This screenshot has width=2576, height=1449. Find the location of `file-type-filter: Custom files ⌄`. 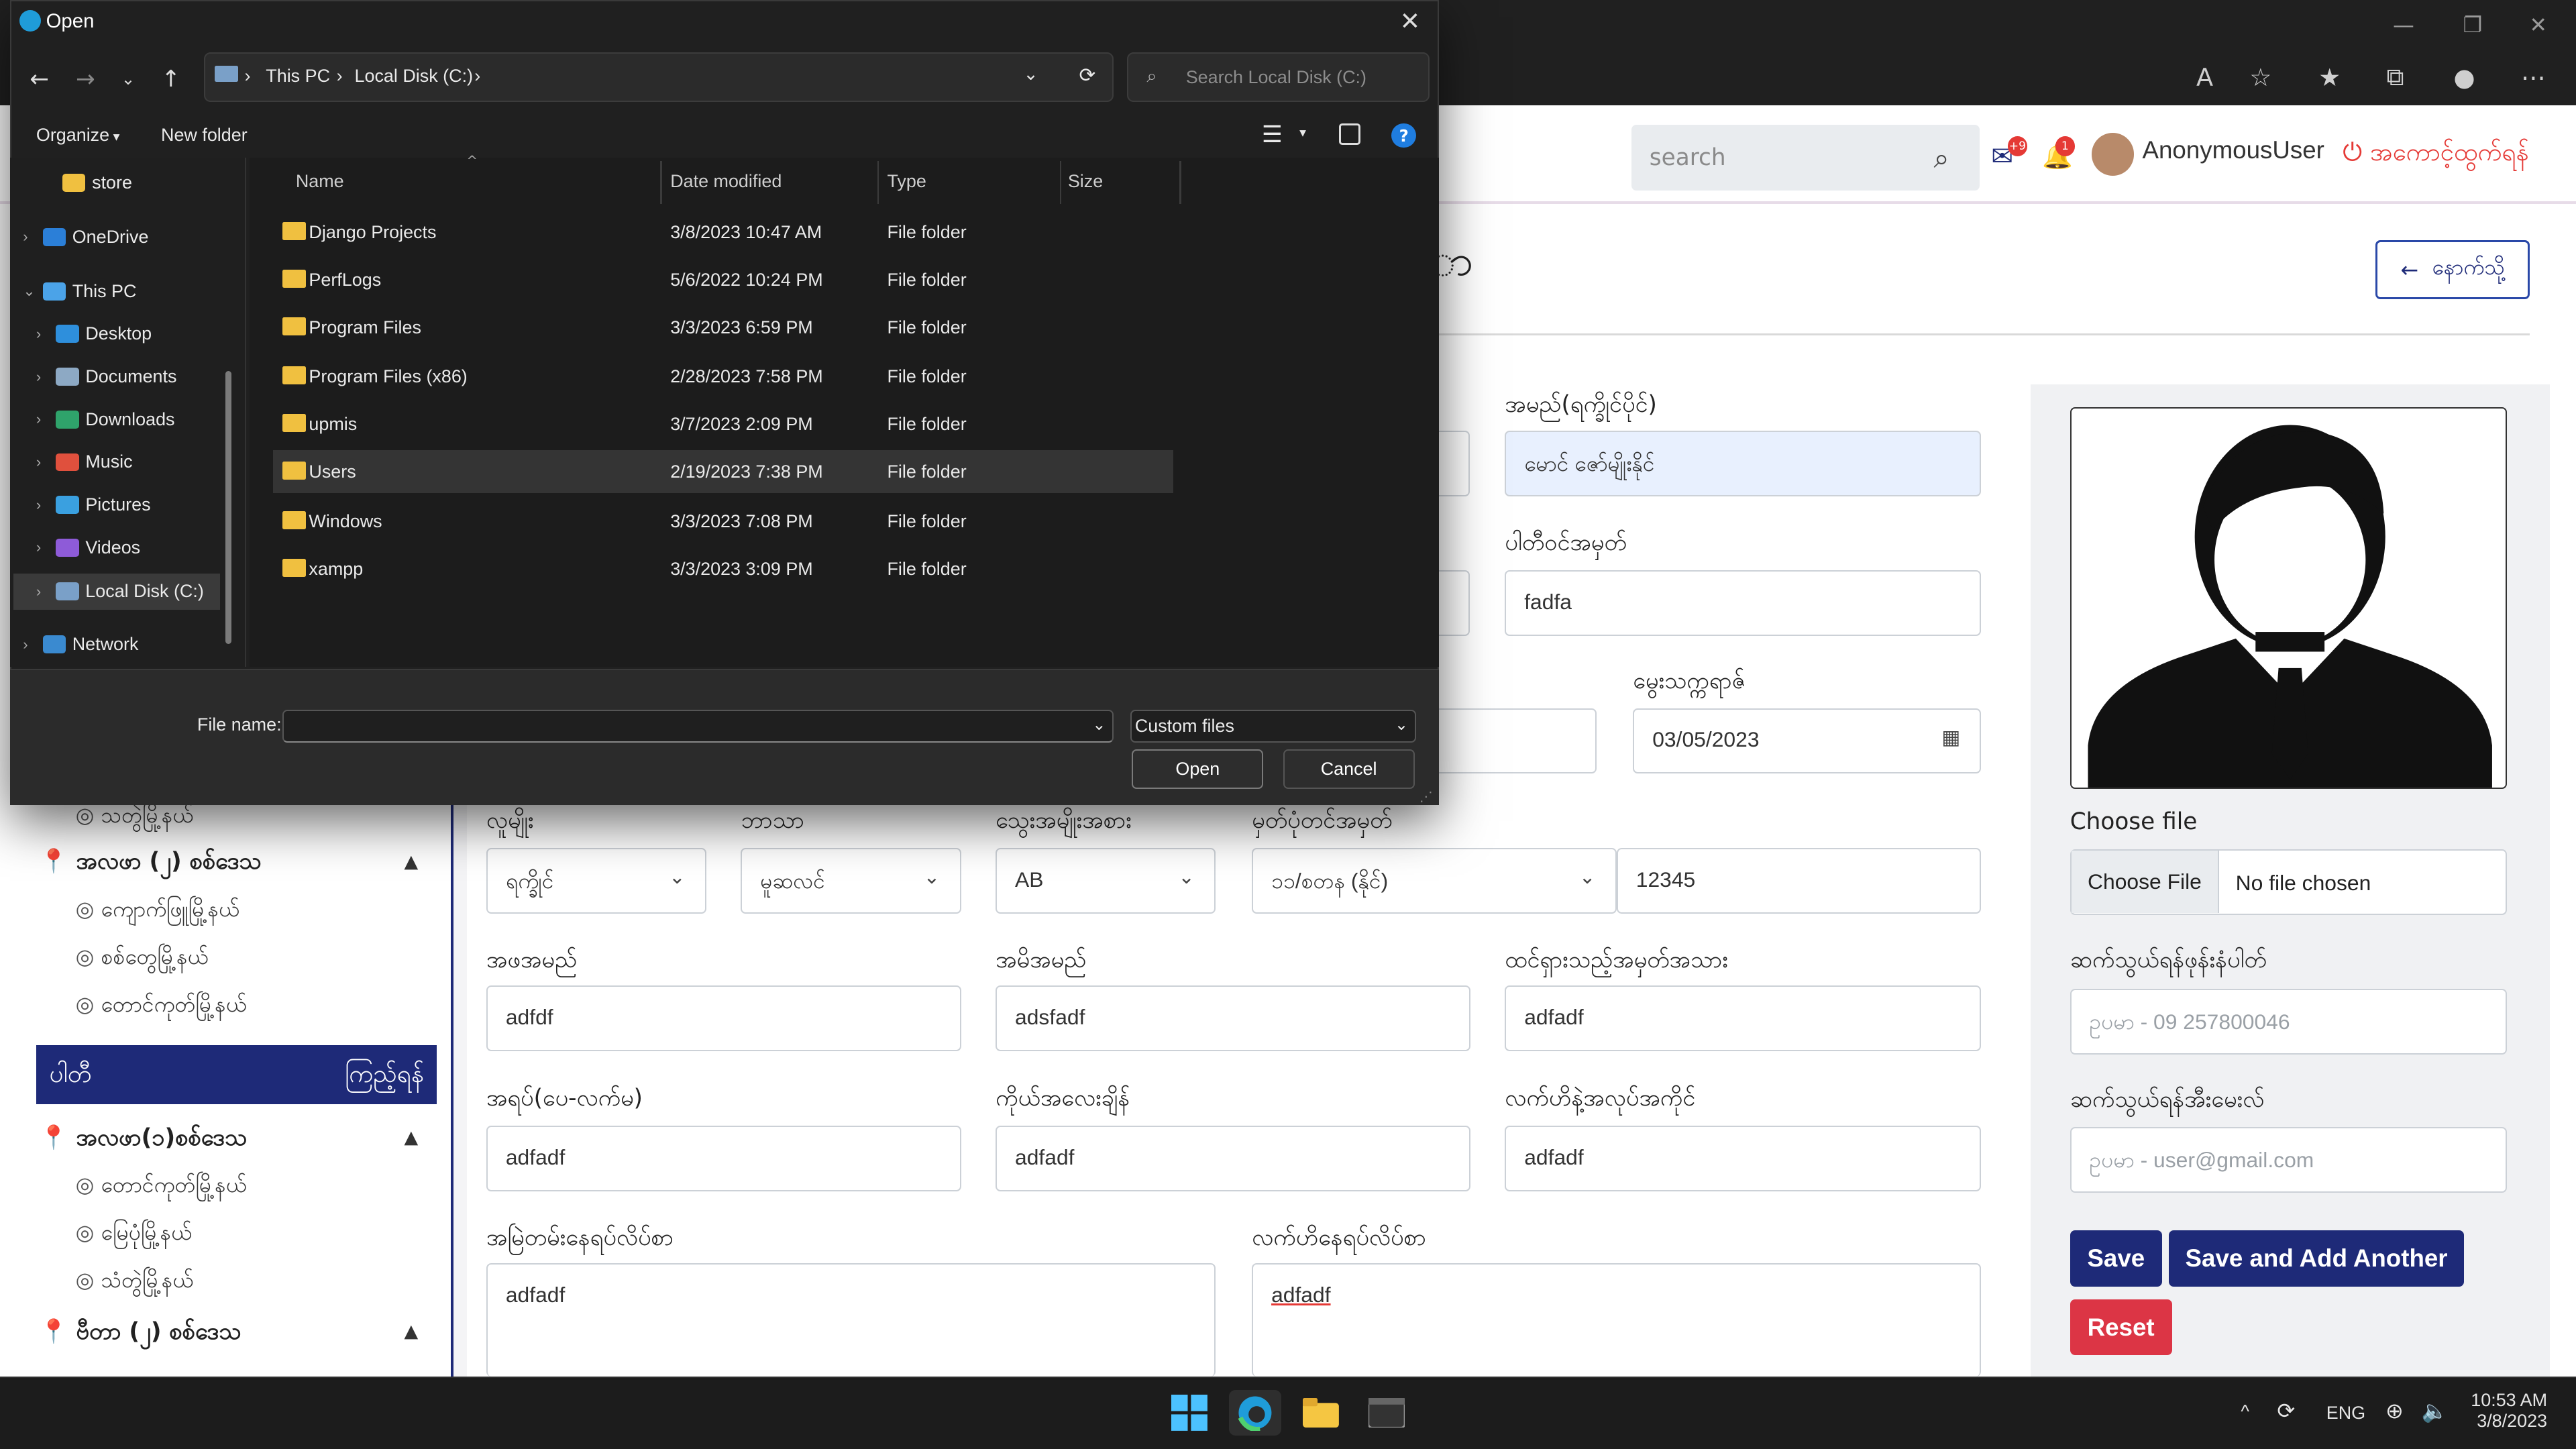

file-type-filter: Custom files ⌄ is located at coordinates (1273, 726).